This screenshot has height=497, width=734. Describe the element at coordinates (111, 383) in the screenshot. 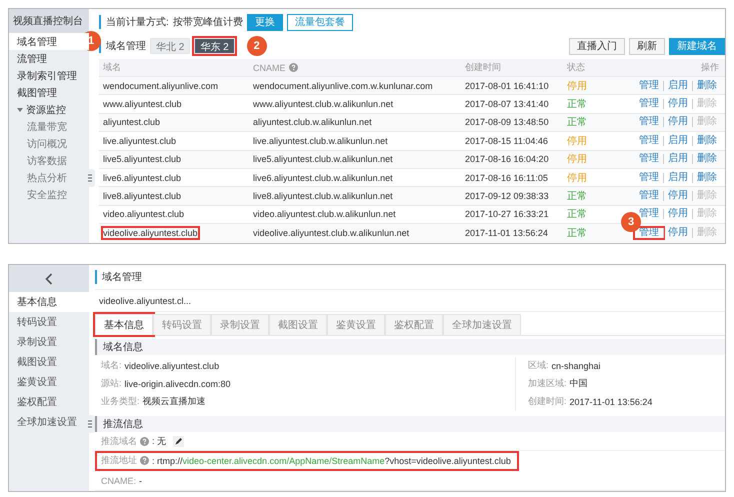

I see `field-label: 源站:` at that location.